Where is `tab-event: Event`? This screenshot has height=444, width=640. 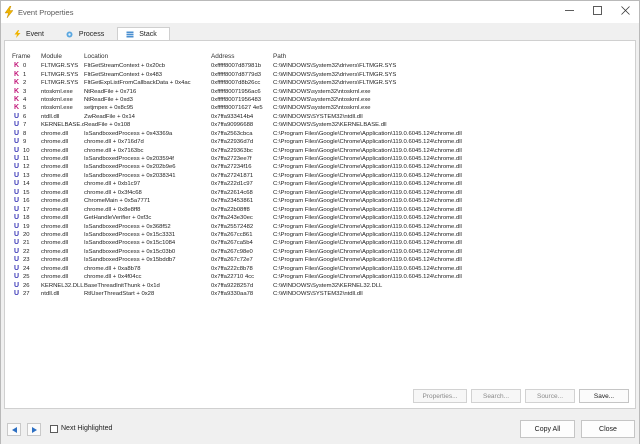 tab-event: Event is located at coordinates (30, 34).